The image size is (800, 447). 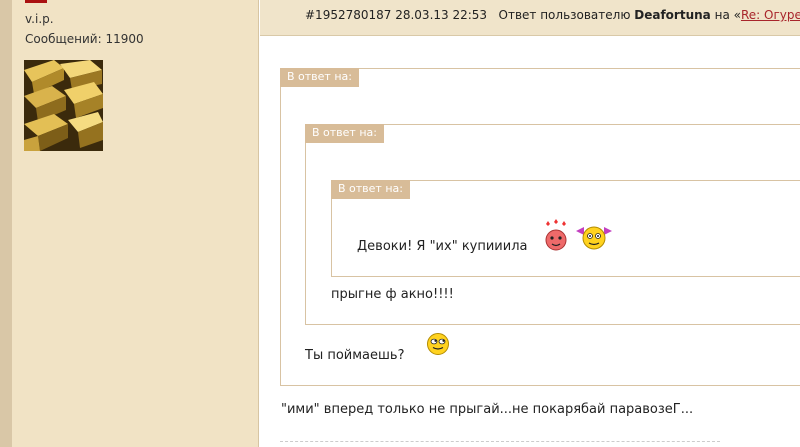 What do you see at coordinates (500, 441) in the screenshot?
I see `post-divider` at bounding box center [500, 441].